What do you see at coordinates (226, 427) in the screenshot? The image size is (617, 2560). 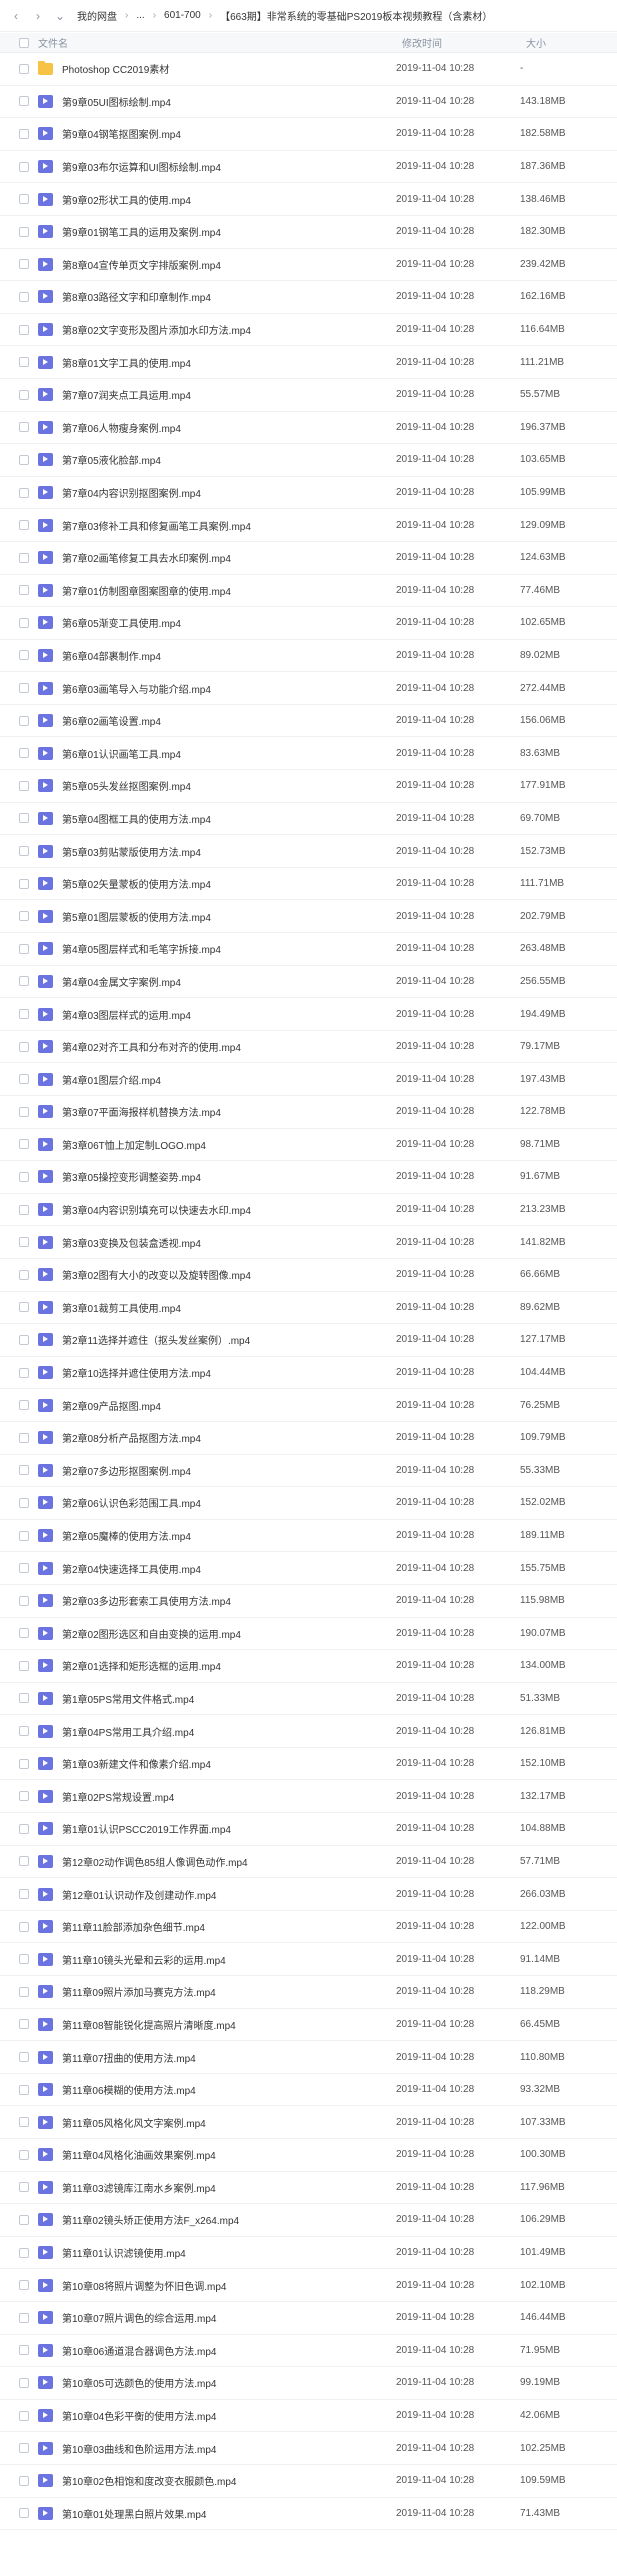 I see `file-name: 第7章06人物瘦身案例.mp4` at bounding box center [226, 427].